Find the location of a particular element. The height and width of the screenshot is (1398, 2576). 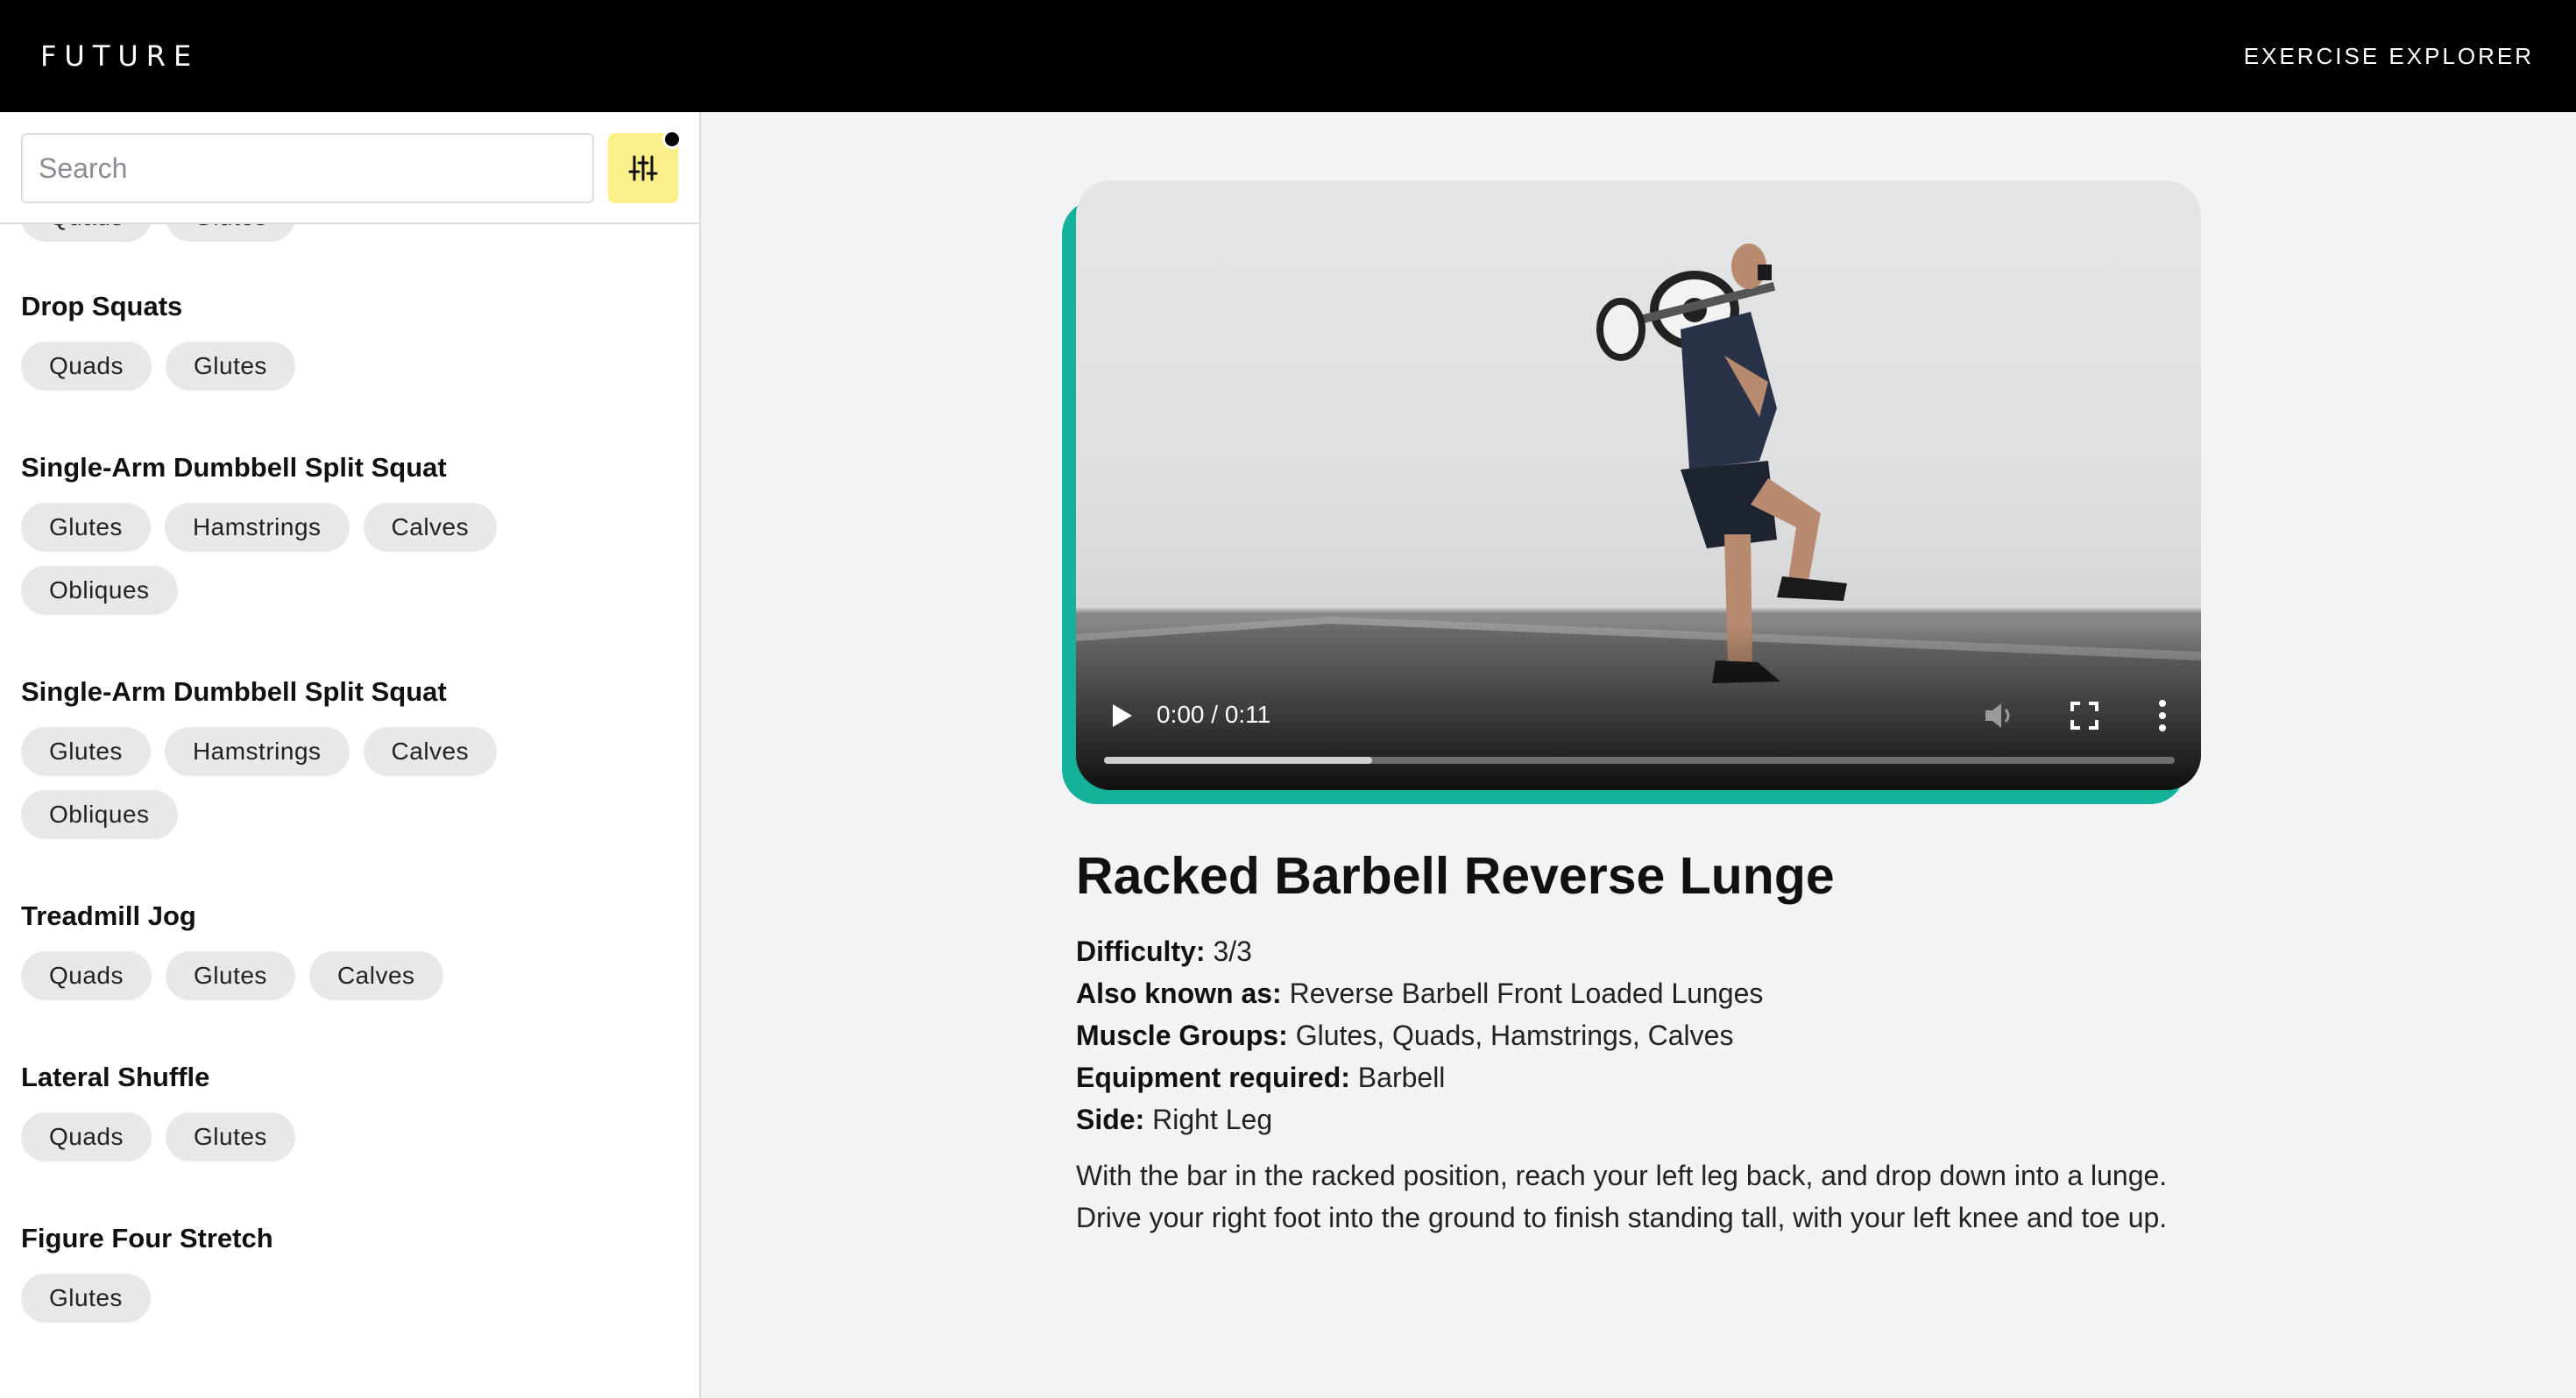

list-item: Drop Squats Quads Glutes is located at coordinates (354, 339).